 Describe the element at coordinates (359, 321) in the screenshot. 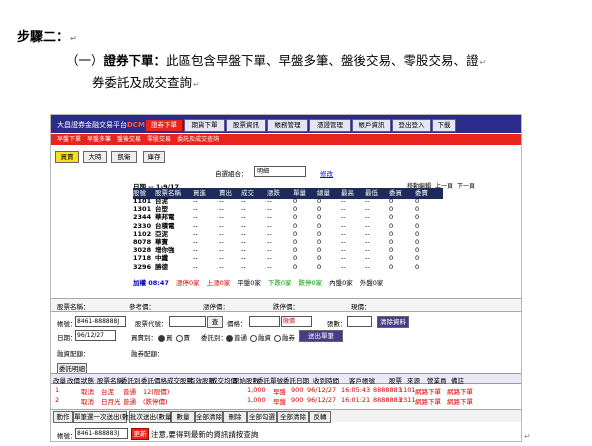

I see `qty-input` at that location.